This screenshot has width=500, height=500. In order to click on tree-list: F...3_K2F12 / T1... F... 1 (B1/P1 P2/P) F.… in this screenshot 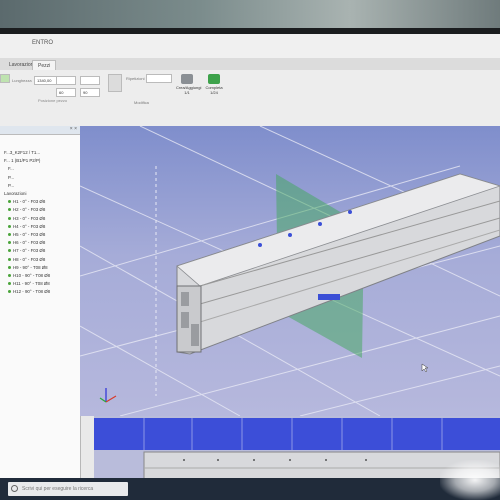, I will do `click(40, 216)`.